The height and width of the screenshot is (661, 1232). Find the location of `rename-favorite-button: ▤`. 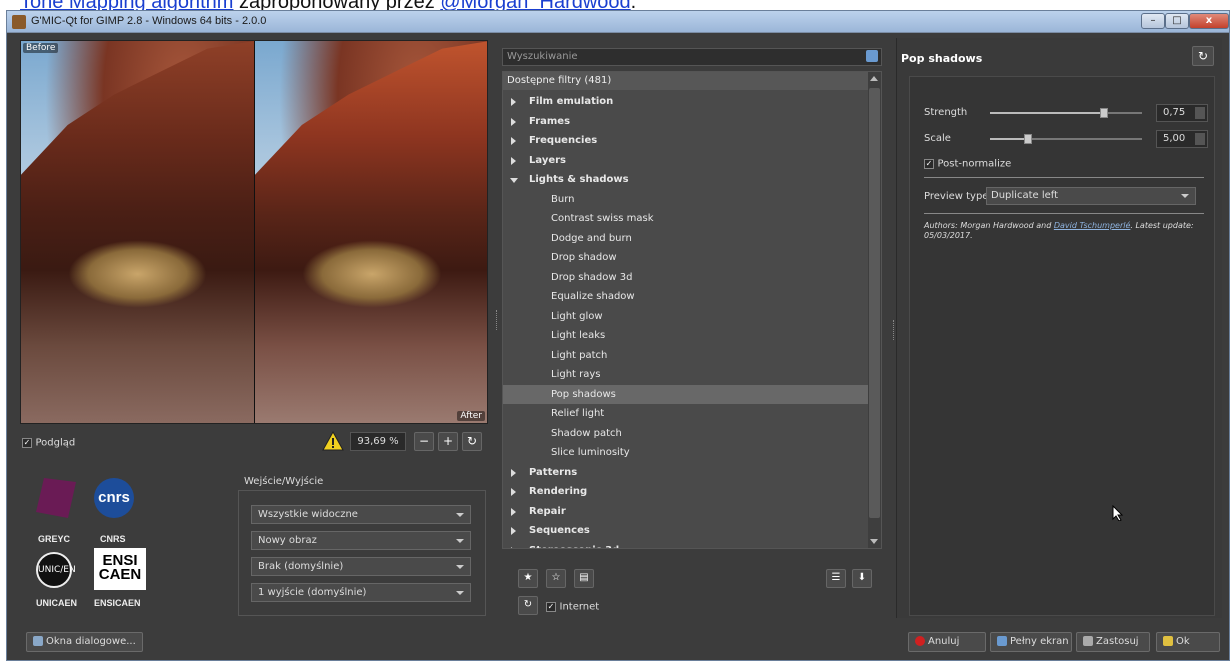

rename-favorite-button: ▤ is located at coordinates (584, 578).